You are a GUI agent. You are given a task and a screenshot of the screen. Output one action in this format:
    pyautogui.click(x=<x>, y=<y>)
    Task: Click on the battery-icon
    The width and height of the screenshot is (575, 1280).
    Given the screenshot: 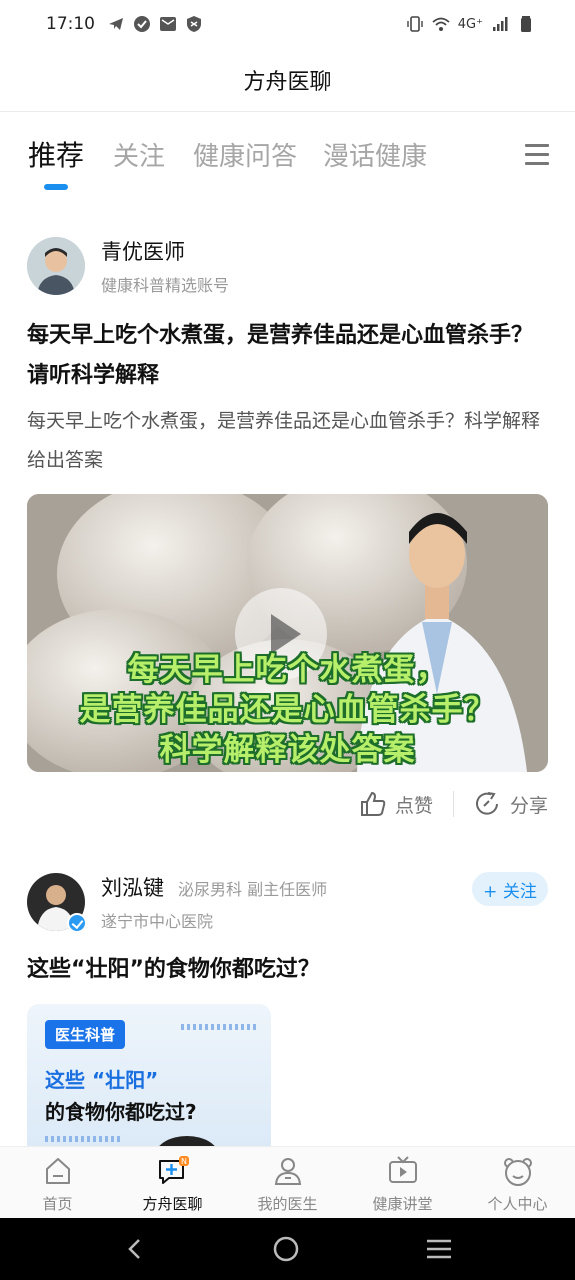 What is the action you would take?
    pyautogui.click(x=526, y=24)
    